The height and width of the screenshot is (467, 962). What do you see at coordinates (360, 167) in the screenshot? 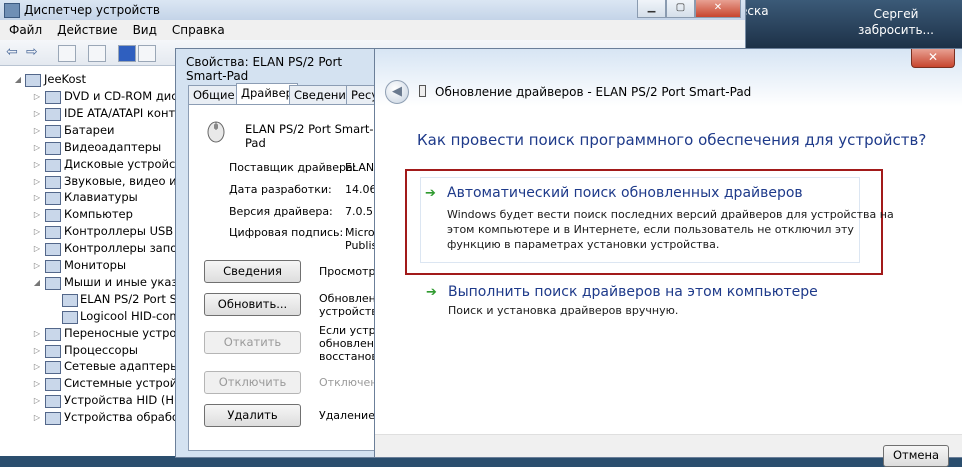
I see `driver-provider-value: ELAN` at bounding box center [360, 167].